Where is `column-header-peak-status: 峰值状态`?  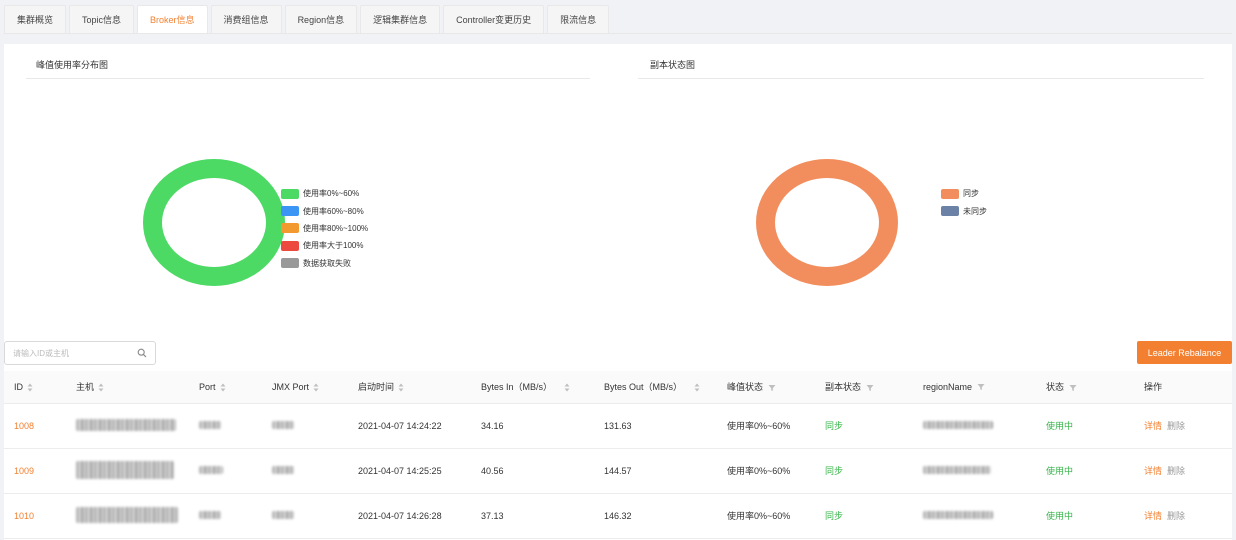 column-header-peak-status: 峰值状态 is located at coordinates (766, 387).